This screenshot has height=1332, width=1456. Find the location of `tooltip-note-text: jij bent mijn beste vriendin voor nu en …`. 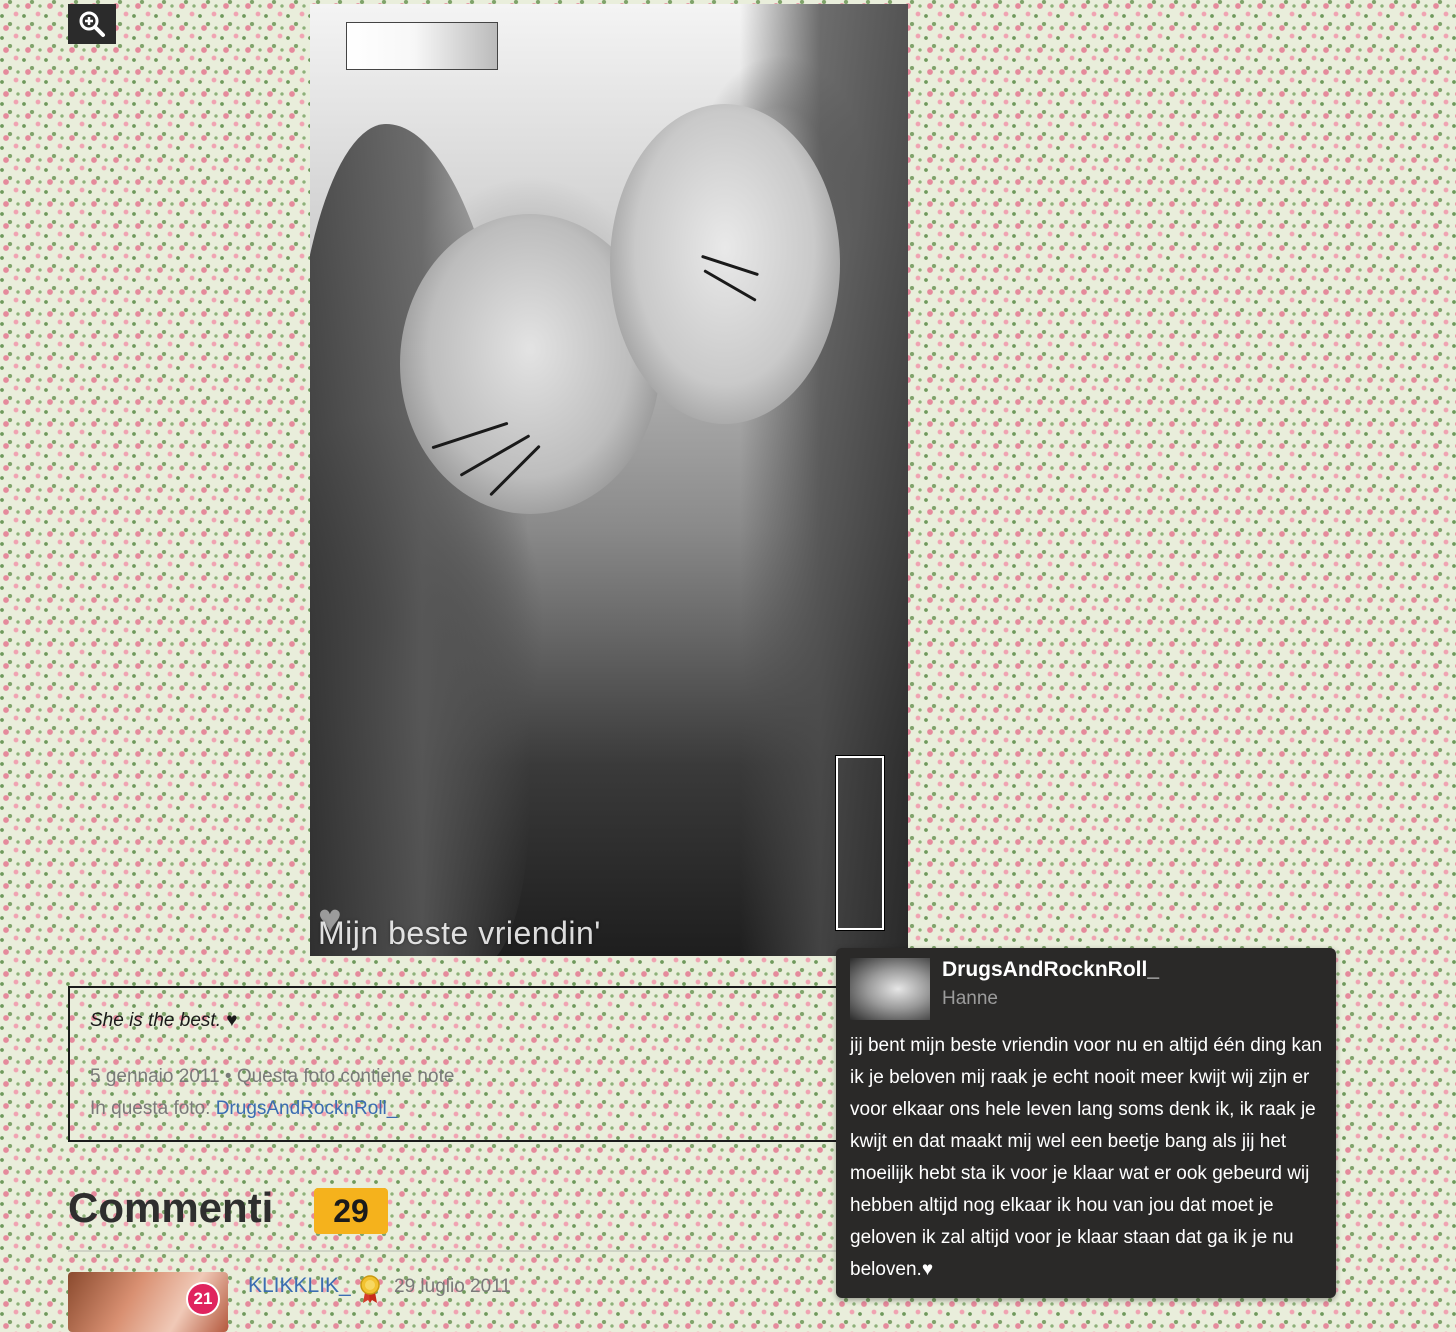

tooltip-note-text: jij bent mijn beste vriendin voor nu en … is located at coordinates (1086, 1157).